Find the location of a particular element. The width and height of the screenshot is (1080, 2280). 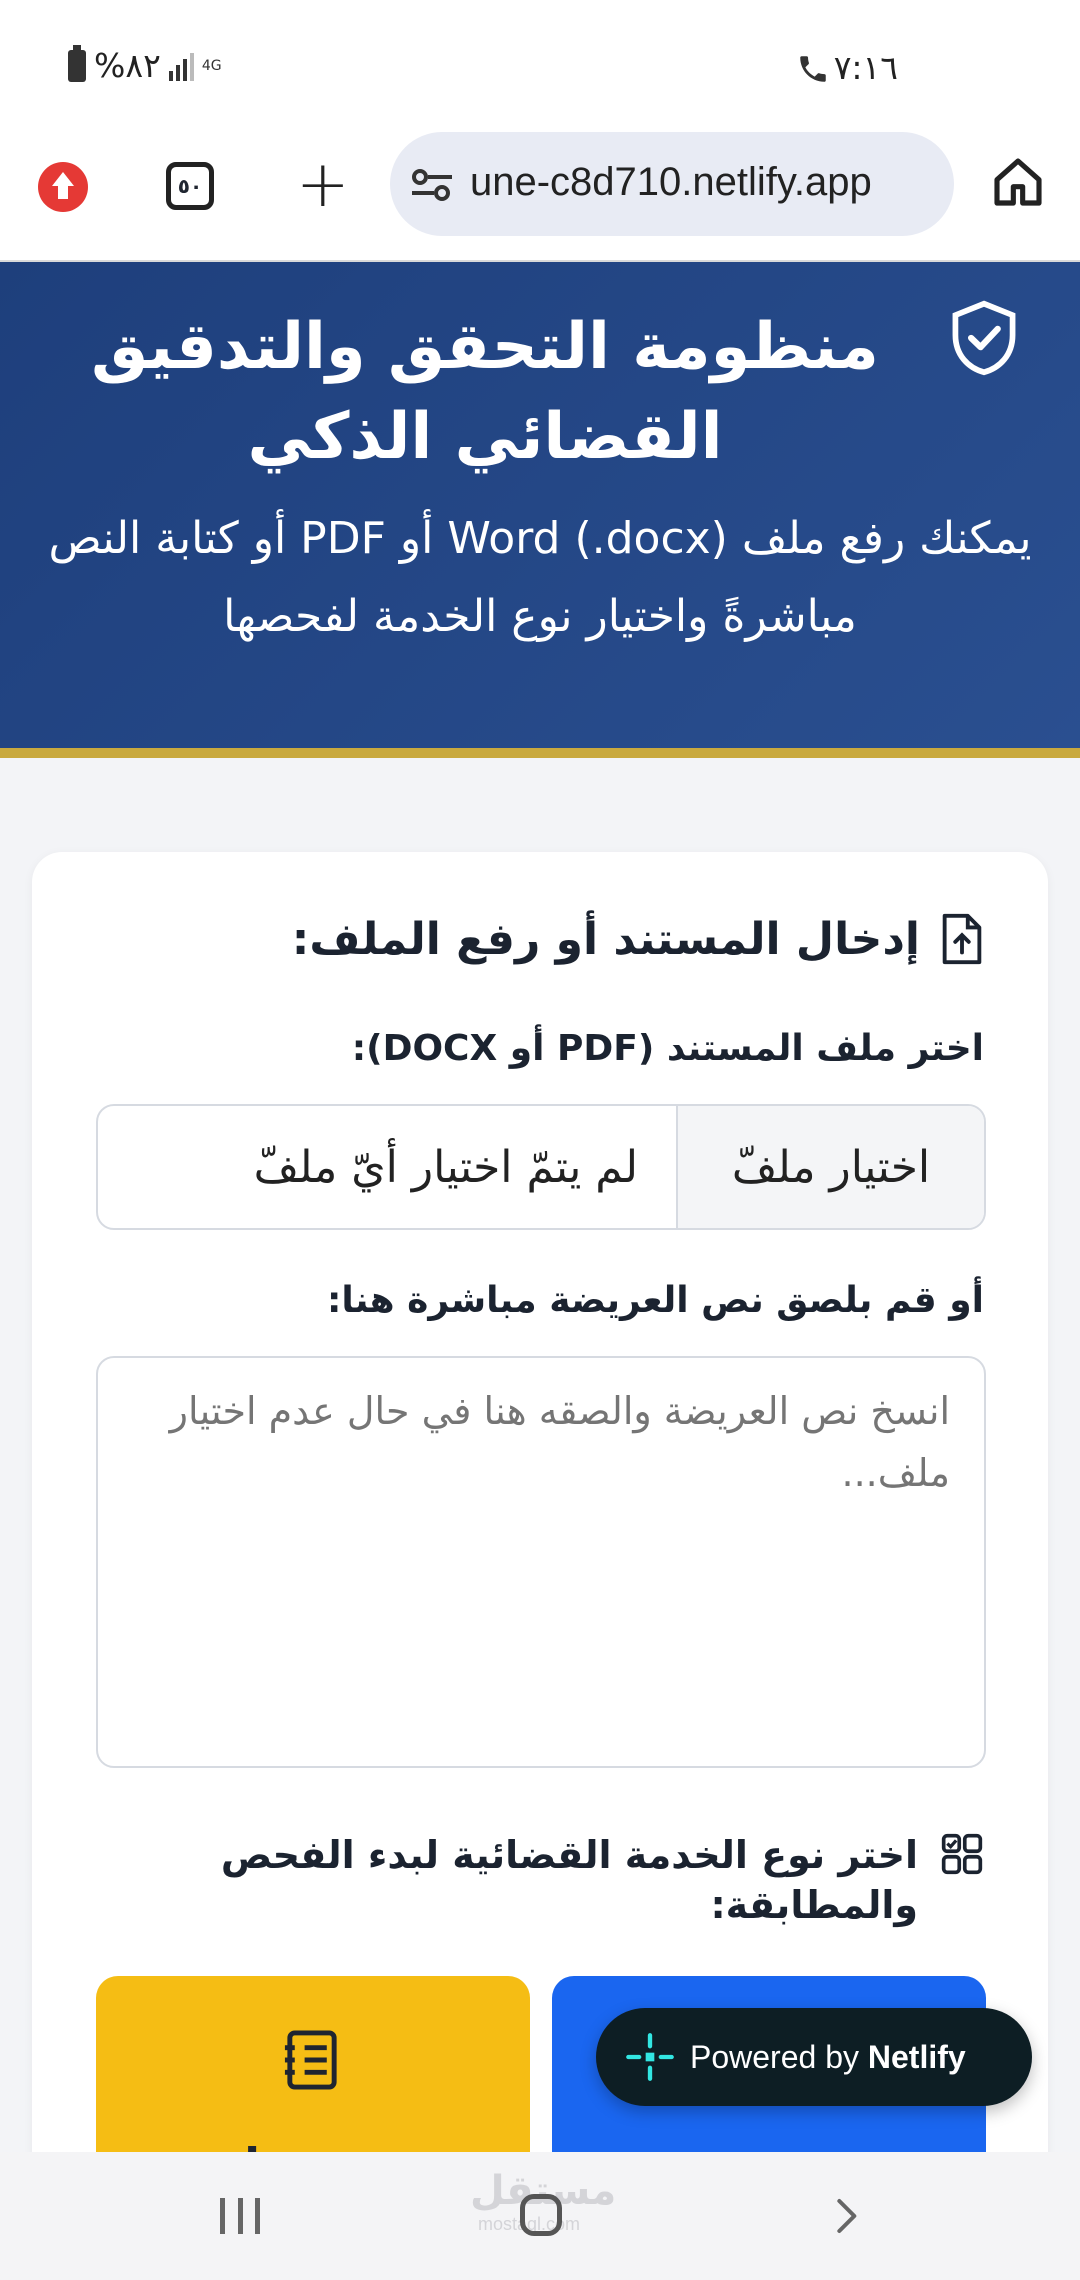

netlify-badge: Powered by Netlify is located at coordinates (814, 2057).